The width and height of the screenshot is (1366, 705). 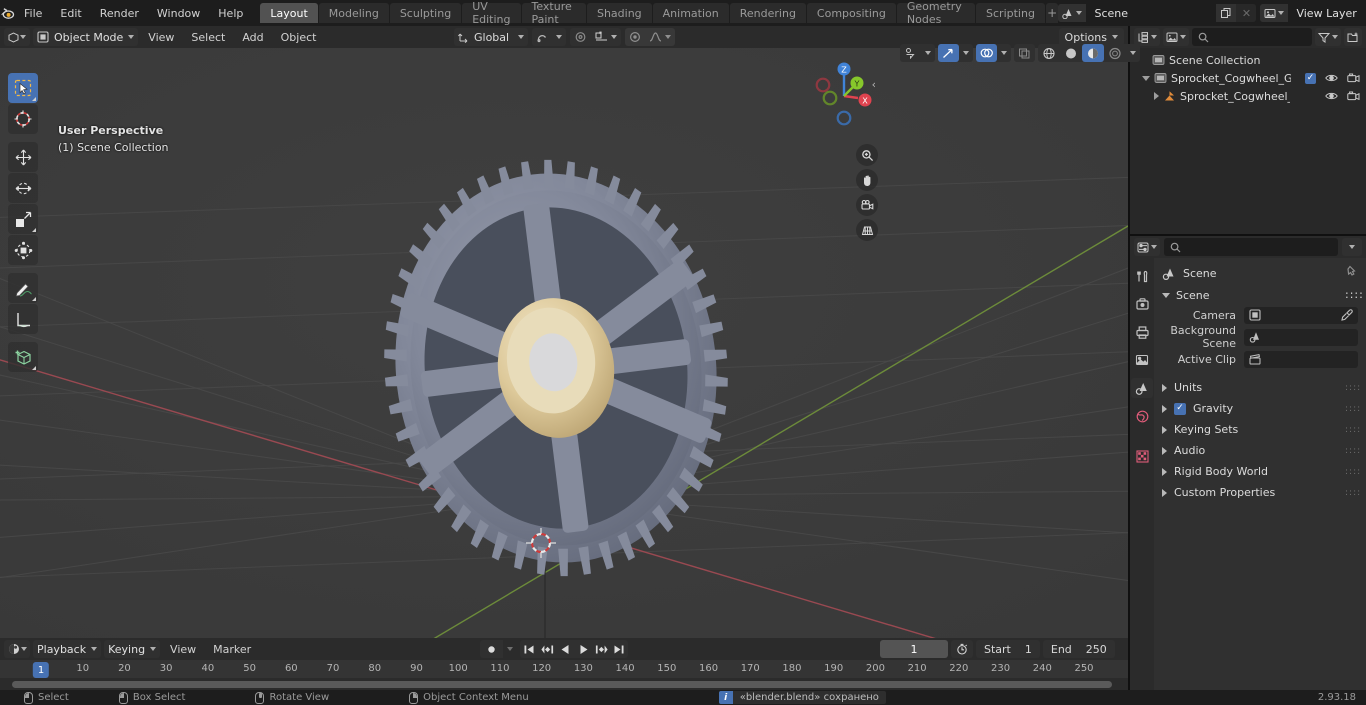 I want to click on jump-next-keyframe-button, so click(x=601, y=649).